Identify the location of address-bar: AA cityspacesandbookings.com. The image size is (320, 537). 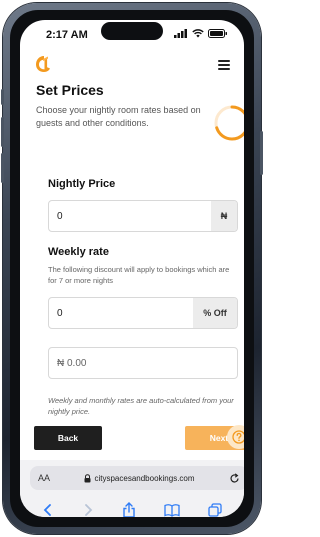
(137, 478).